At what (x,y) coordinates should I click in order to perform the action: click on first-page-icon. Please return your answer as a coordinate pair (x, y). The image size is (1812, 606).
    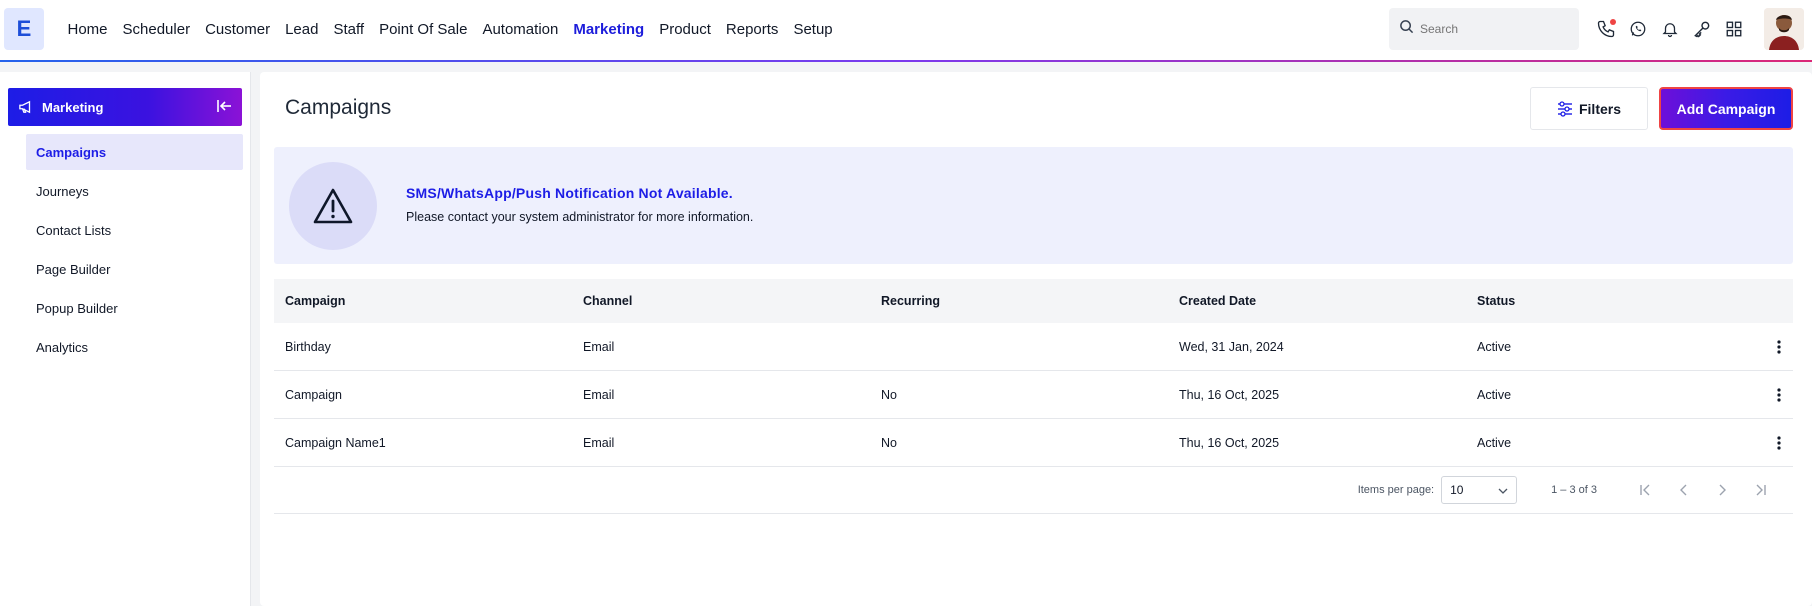
    Looking at the image, I should click on (1646, 490).